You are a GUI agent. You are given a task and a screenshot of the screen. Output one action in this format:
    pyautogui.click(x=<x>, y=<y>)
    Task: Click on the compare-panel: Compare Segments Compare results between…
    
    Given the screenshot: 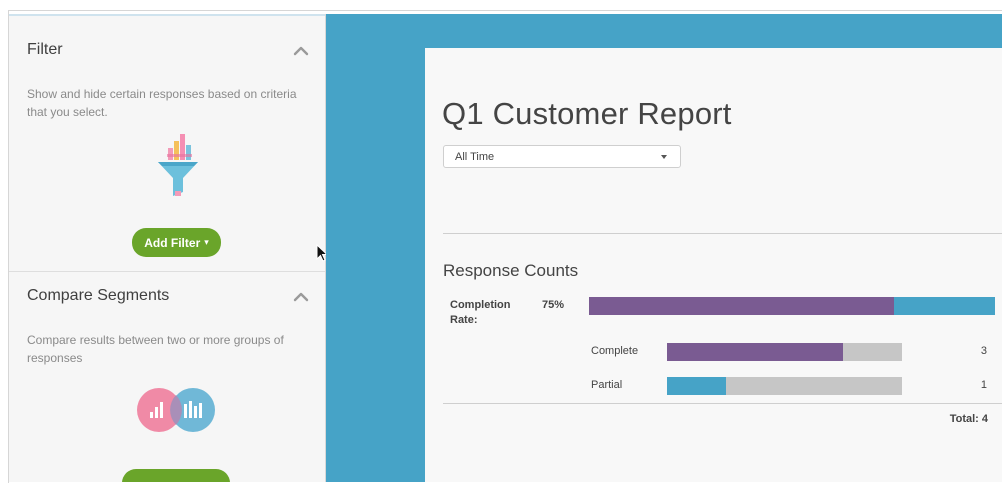 What is the action you would take?
    pyautogui.click(x=167, y=377)
    